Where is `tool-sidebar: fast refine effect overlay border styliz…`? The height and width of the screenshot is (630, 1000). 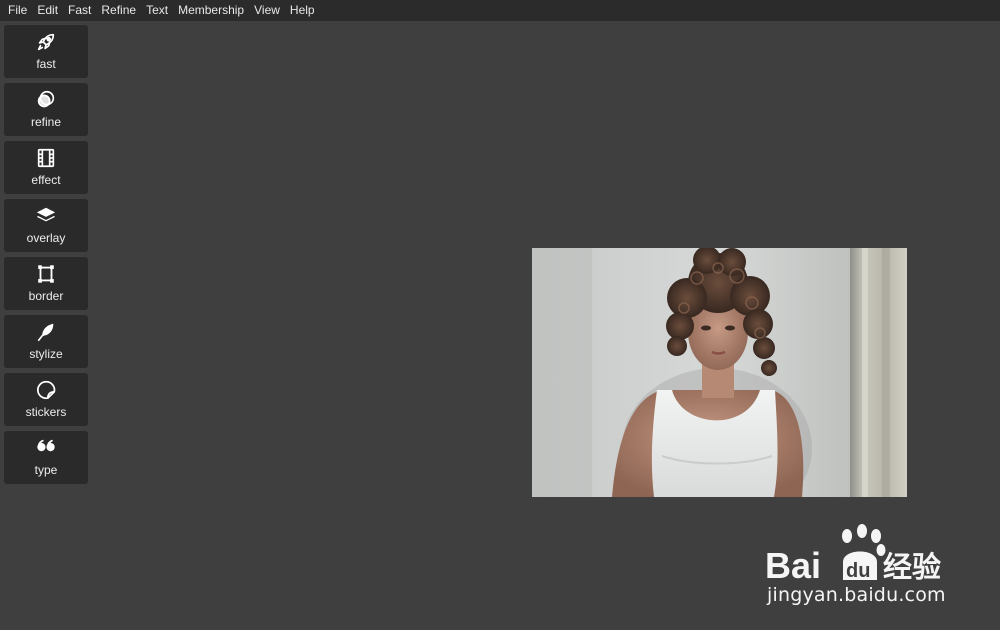 tool-sidebar: fast refine effect overlay border styliz… is located at coordinates (46, 257).